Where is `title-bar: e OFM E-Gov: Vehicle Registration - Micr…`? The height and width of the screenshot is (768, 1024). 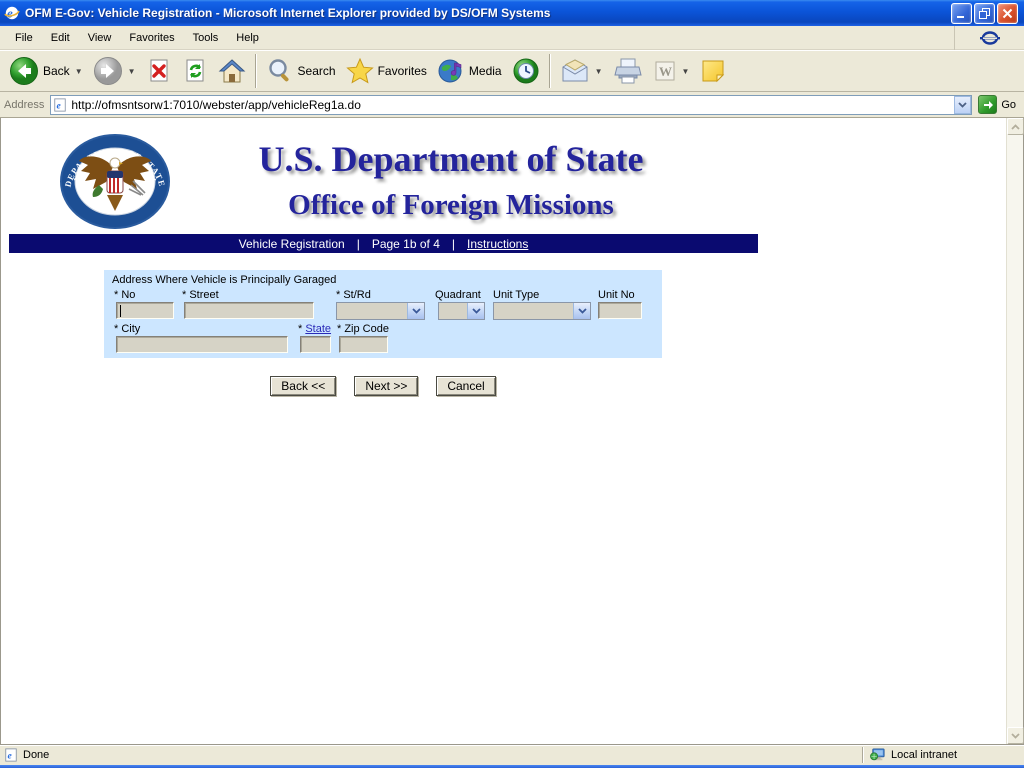 title-bar: e OFM E-Gov: Vehicle Registration - Micr… is located at coordinates (512, 13).